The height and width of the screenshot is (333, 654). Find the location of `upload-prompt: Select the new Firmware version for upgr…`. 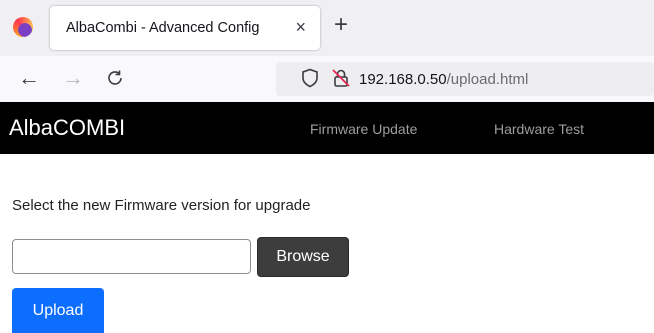

upload-prompt: Select the new Firmware version for upgr… is located at coordinates (161, 205).